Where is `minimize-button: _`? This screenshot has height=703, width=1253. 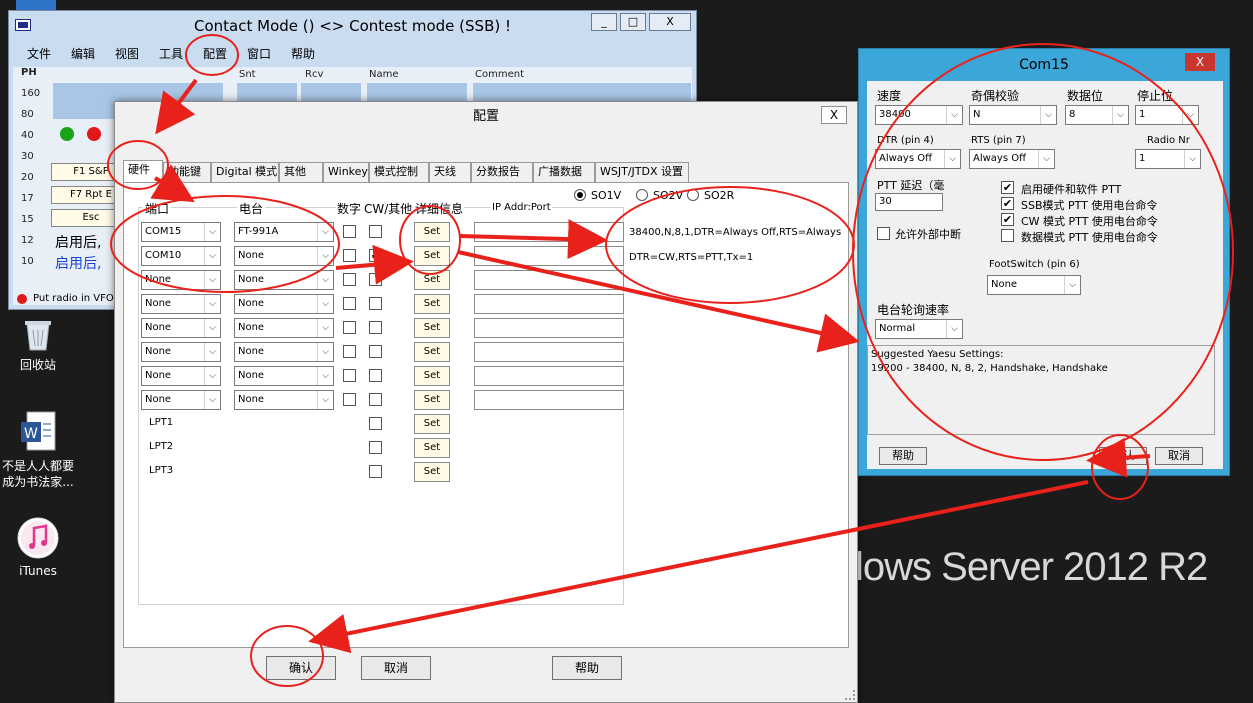
minimize-button: _ is located at coordinates (604, 22).